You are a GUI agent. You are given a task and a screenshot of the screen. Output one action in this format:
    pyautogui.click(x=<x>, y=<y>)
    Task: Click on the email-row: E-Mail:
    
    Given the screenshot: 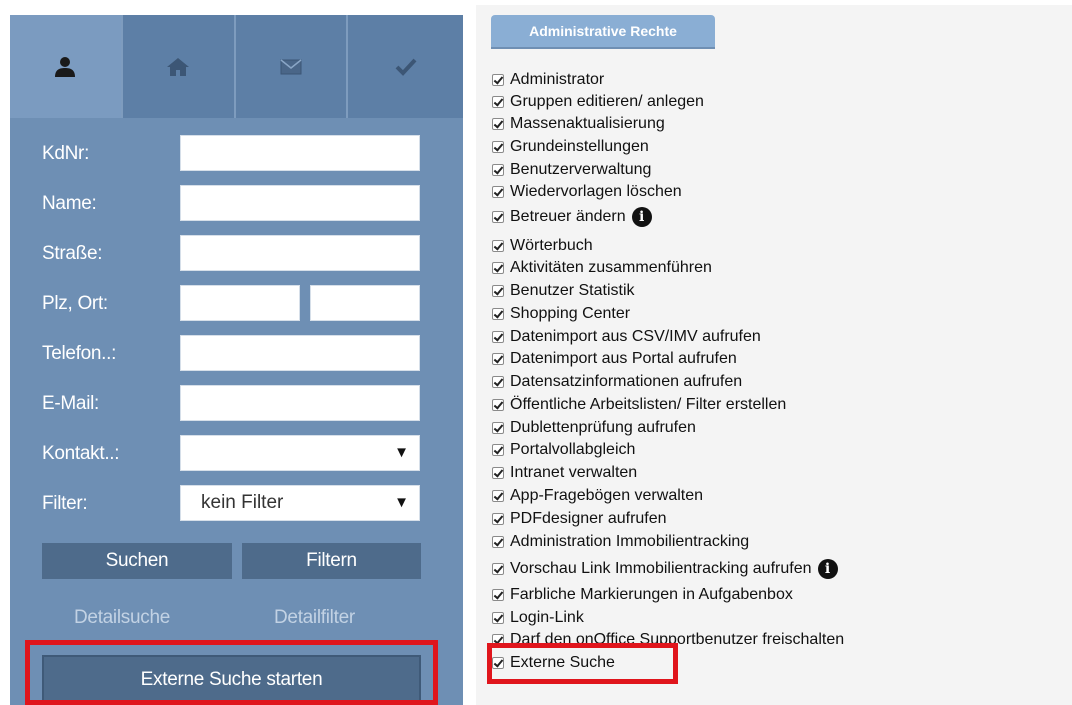 What is the action you would take?
    pyautogui.click(x=236, y=405)
    